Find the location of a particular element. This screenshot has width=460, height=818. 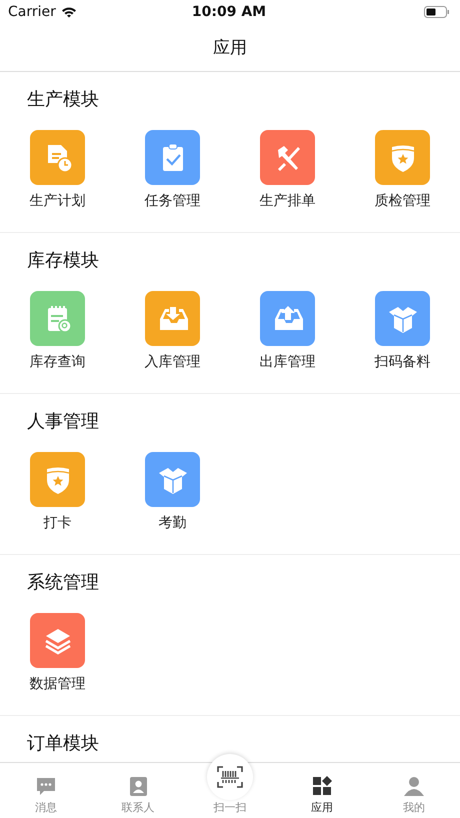

section-title: 生产模块 is located at coordinates (63, 100).